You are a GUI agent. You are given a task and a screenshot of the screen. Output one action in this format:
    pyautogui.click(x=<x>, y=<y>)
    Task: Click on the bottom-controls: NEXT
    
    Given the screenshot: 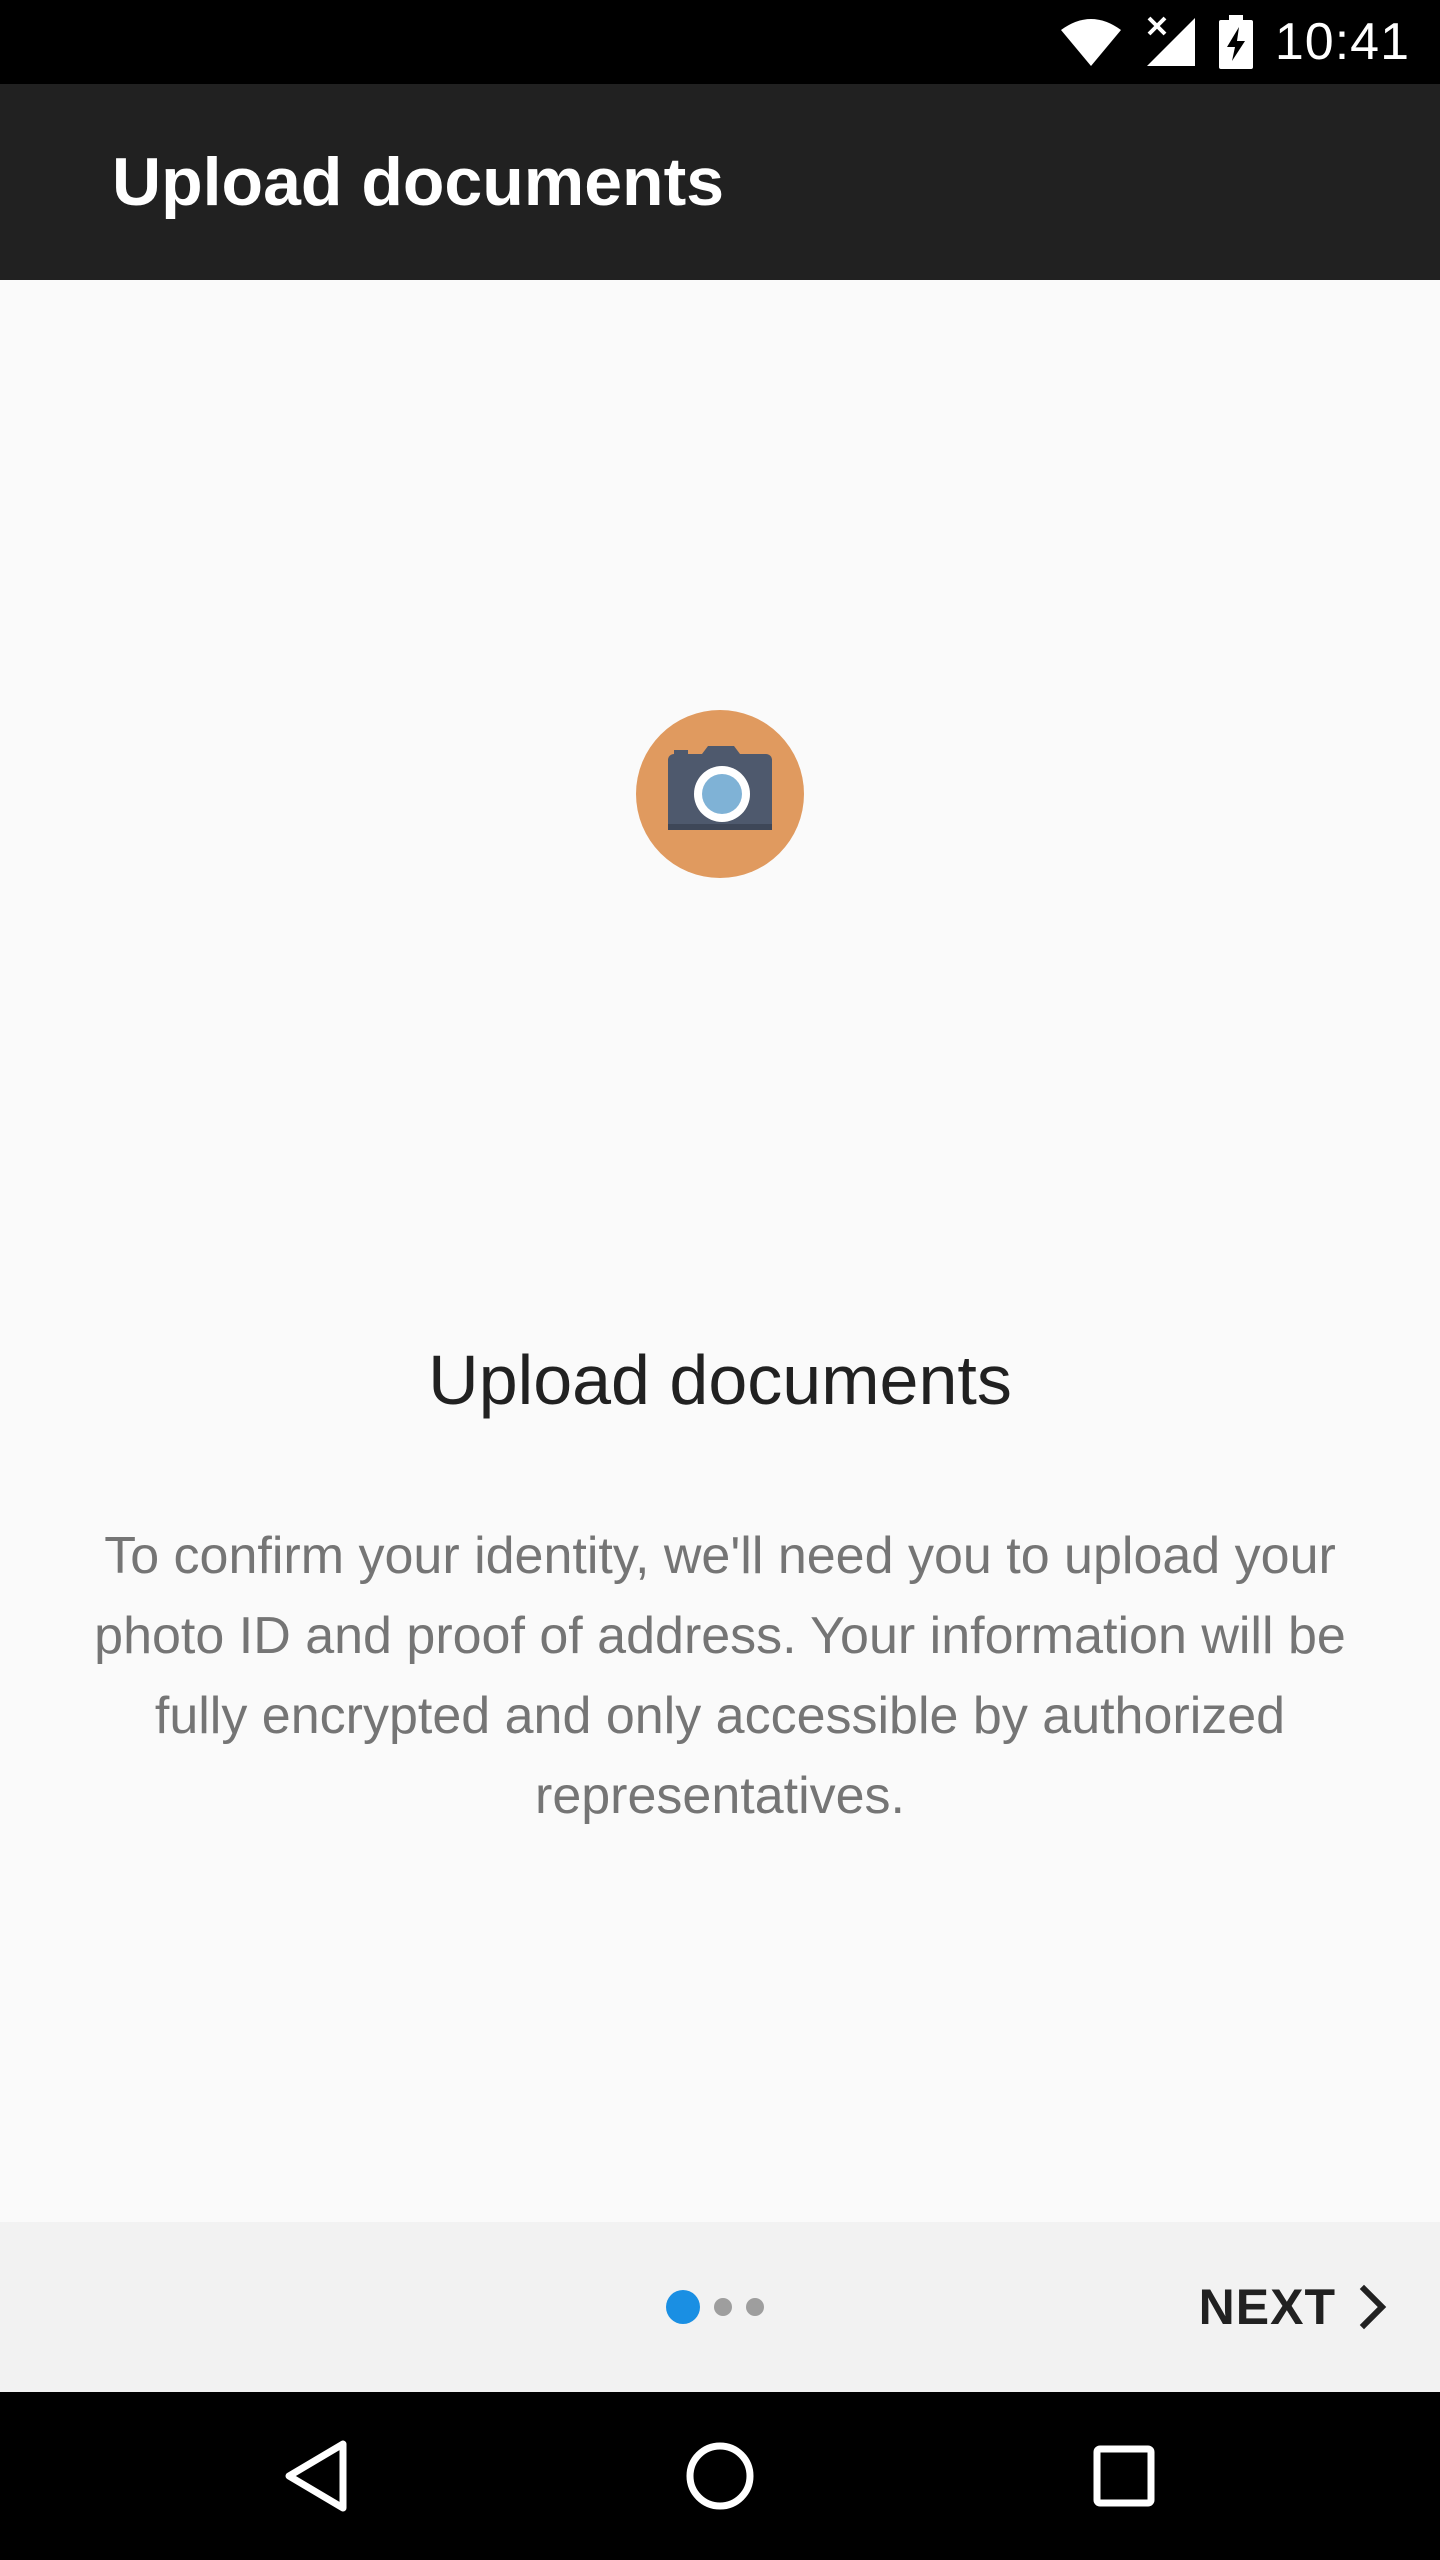 What is the action you would take?
    pyautogui.click(x=720, y=2307)
    